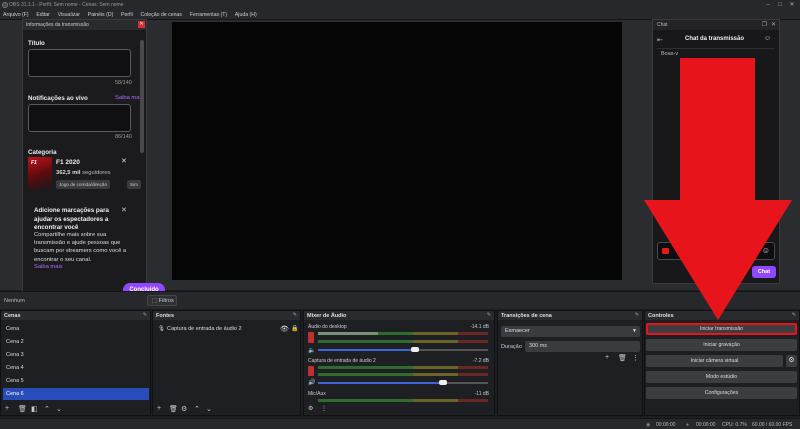 Image resolution: width=800 pixels, height=429 pixels. Describe the element at coordinates (76, 355) in the screenshot. I see `scene-item: Cena 3` at that location.